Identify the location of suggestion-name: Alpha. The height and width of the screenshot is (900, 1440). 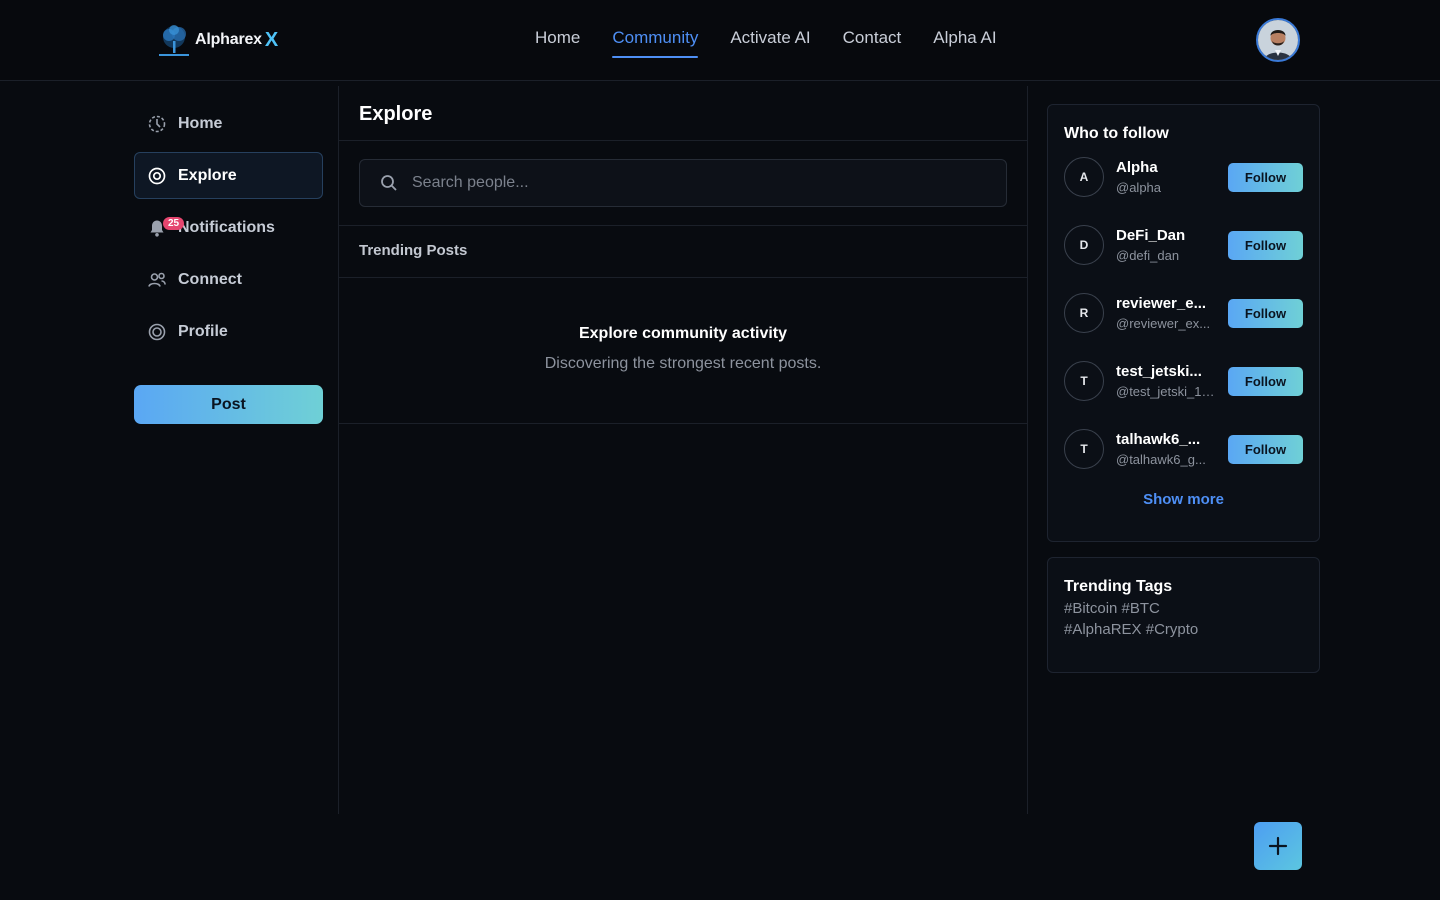
(1166, 167).